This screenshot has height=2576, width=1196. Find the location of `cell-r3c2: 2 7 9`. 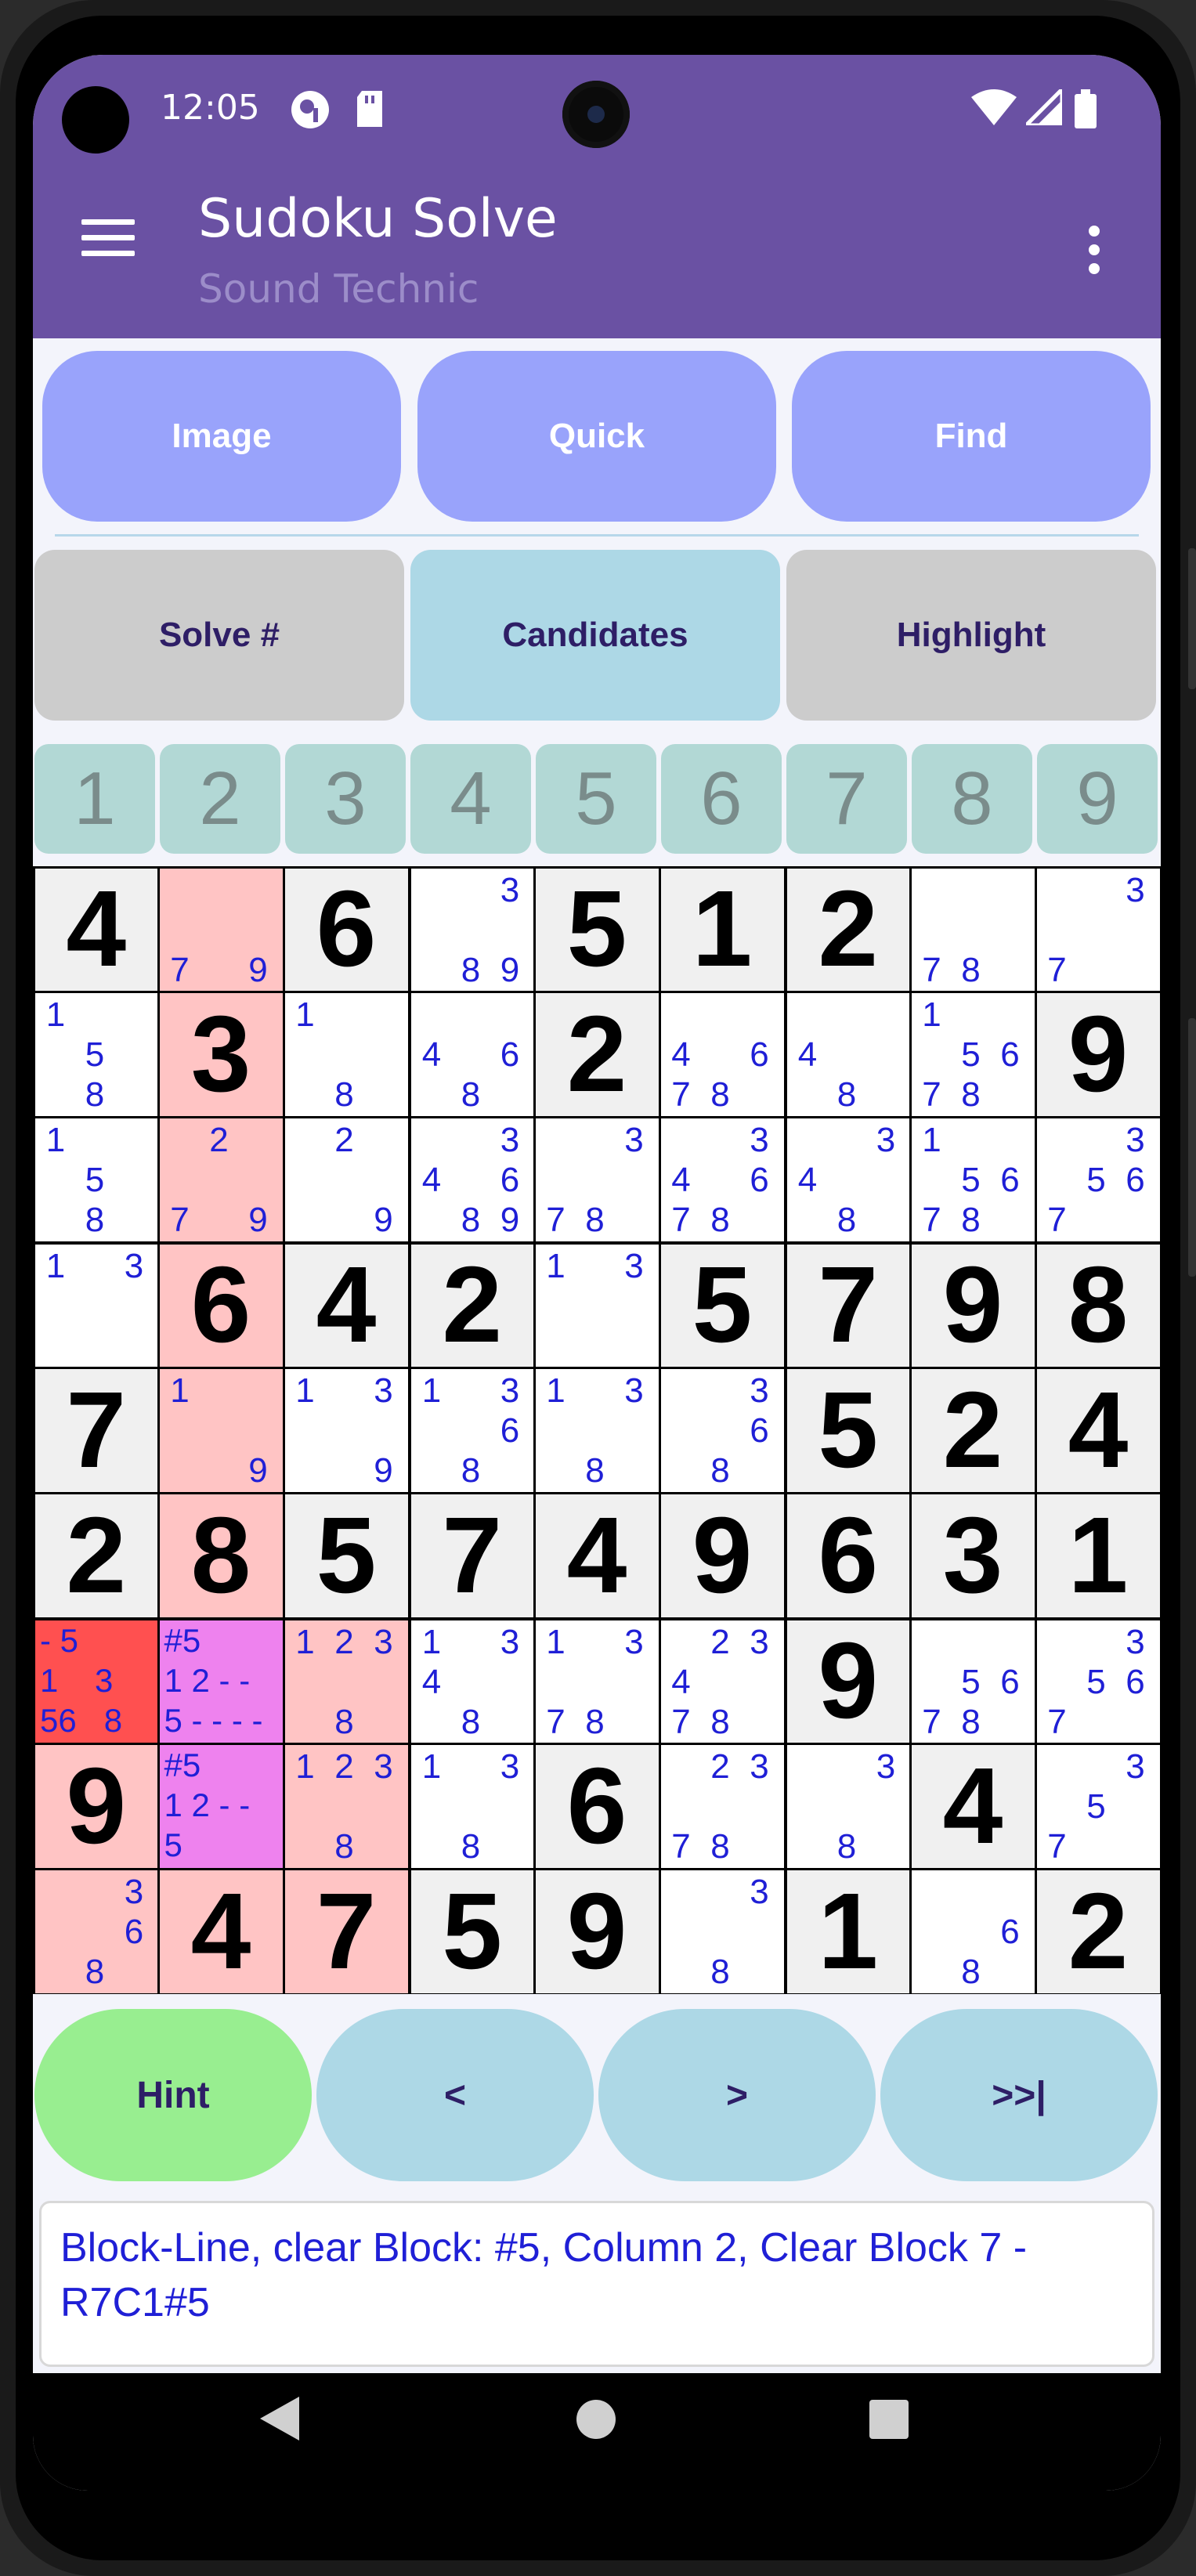

cell-r3c2: 2 7 9 is located at coordinates (221, 1179).